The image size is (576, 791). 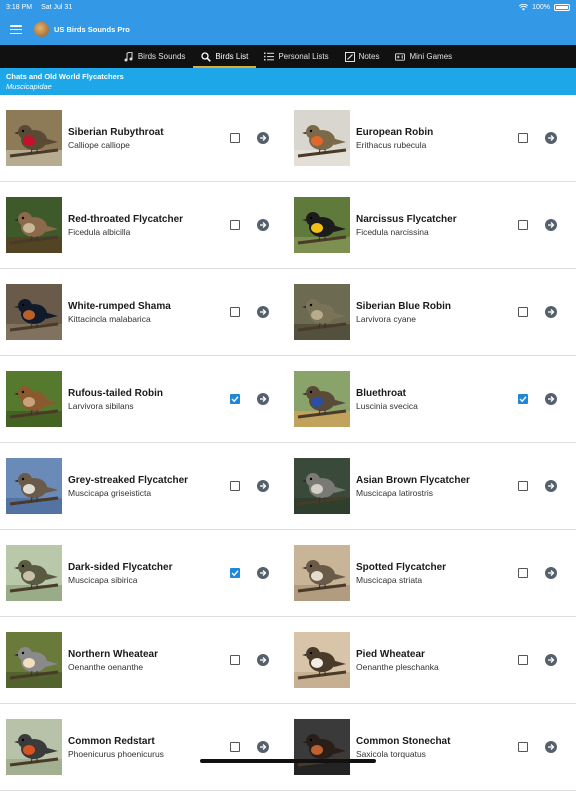 What do you see at coordinates (288, 761) in the screenshot?
I see `home-indicator` at bounding box center [288, 761].